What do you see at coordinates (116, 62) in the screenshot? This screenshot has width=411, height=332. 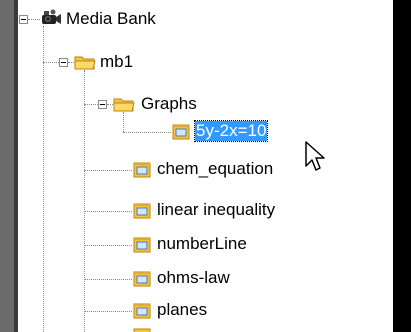 I see `tree-node-mb1: mb1` at bounding box center [116, 62].